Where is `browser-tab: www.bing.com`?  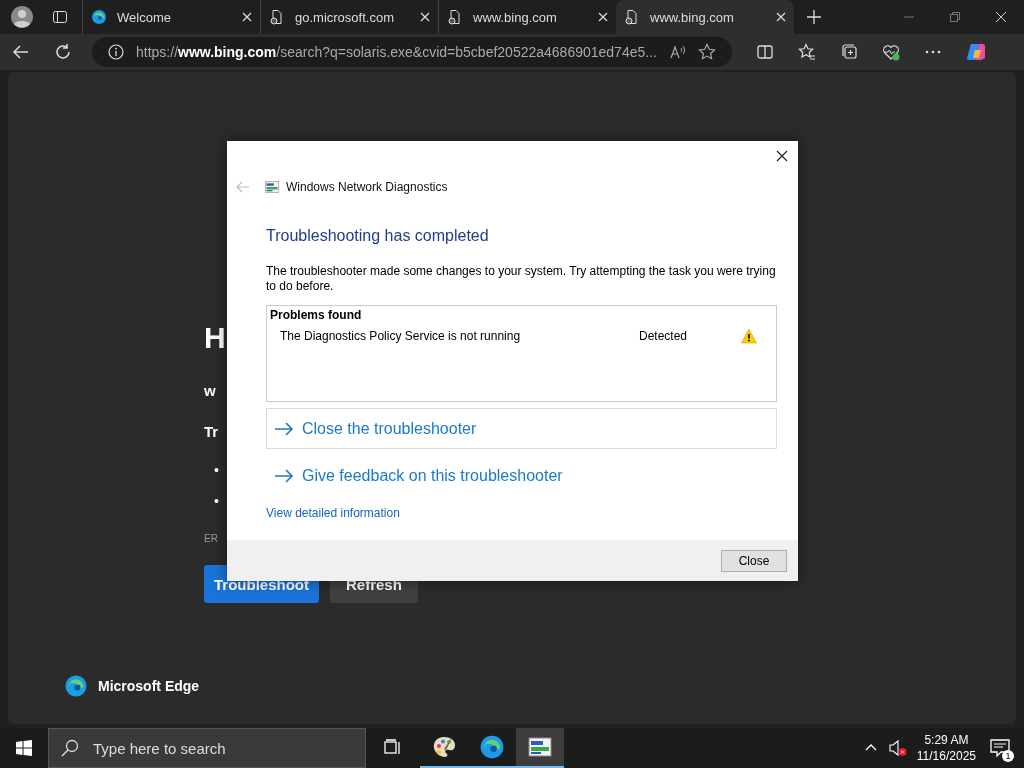 browser-tab: www.bing.com is located at coordinates (705, 17).